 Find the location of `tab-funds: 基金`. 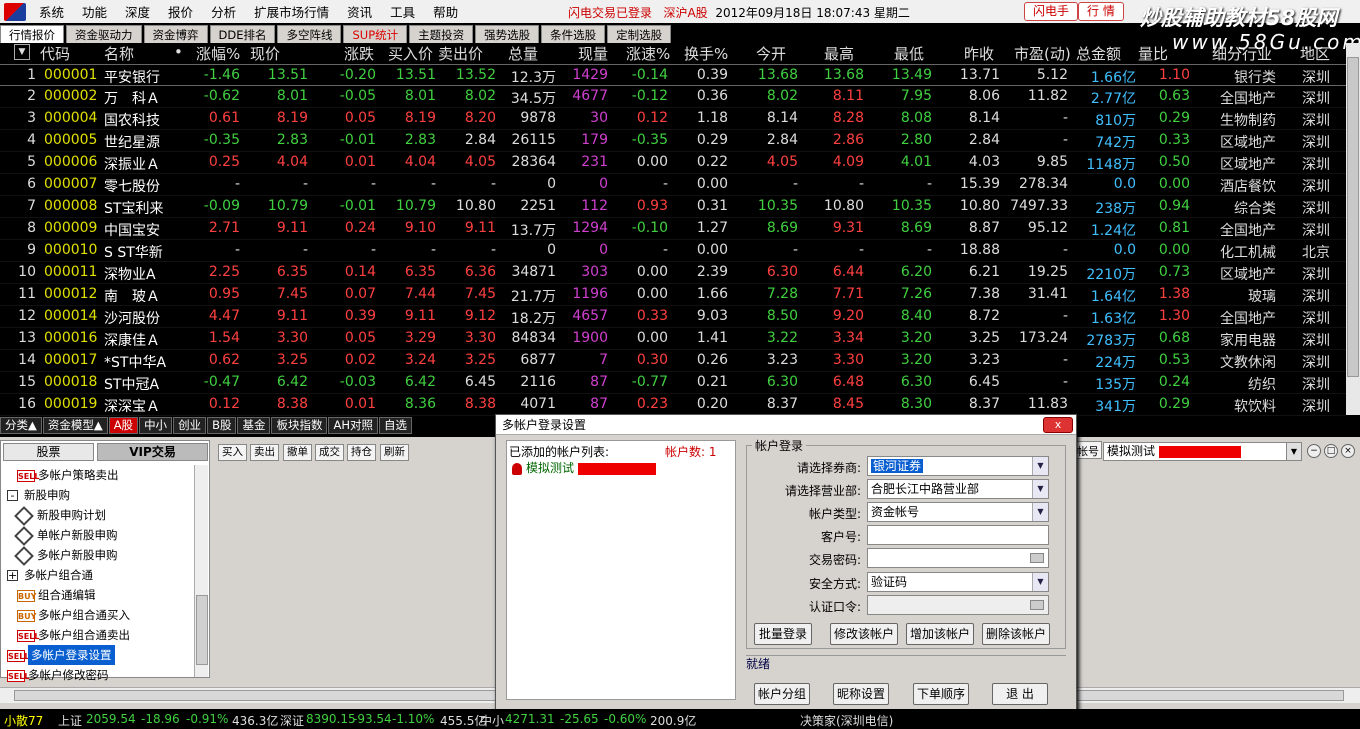

tab-funds: 基金 is located at coordinates (254, 425).